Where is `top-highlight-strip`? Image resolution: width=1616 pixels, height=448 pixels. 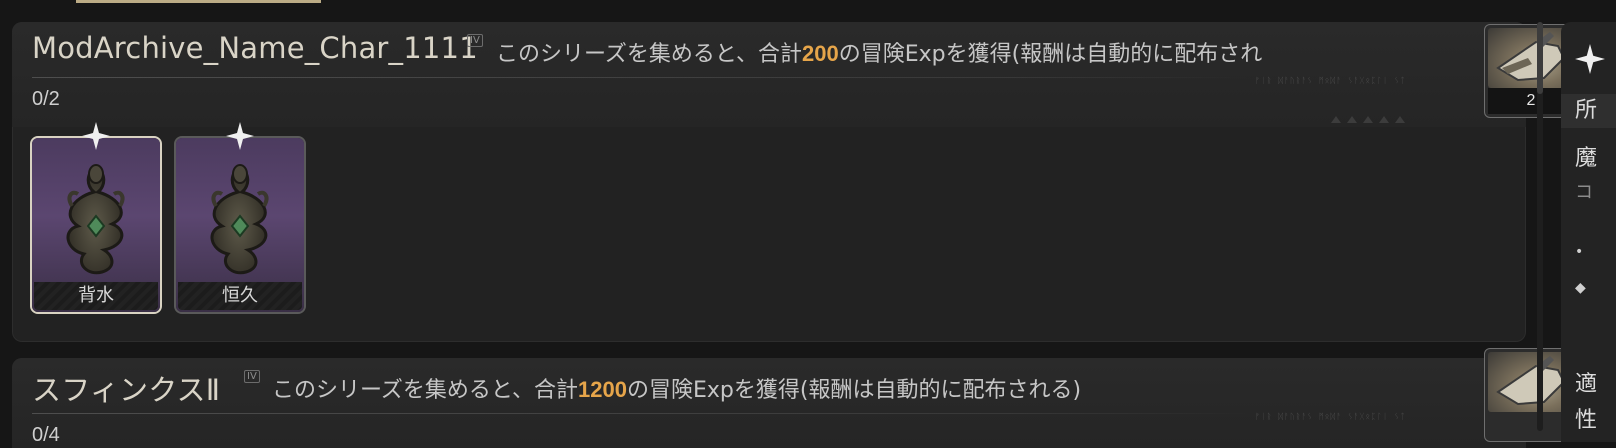 top-highlight-strip is located at coordinates (198, 1).